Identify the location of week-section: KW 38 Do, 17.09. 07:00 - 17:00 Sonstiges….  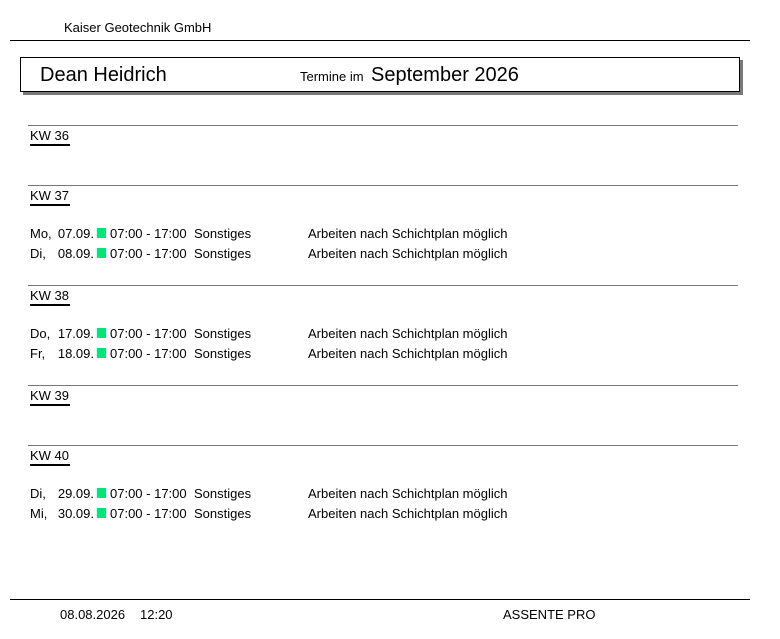
(383, 330).